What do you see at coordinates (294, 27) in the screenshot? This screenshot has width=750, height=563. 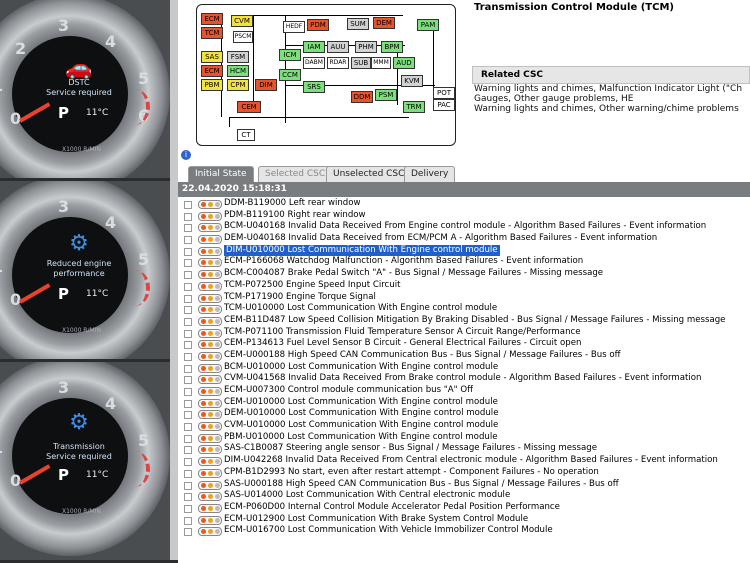 I see `node-hedf: HEDF` at bounding box center [294, 27].